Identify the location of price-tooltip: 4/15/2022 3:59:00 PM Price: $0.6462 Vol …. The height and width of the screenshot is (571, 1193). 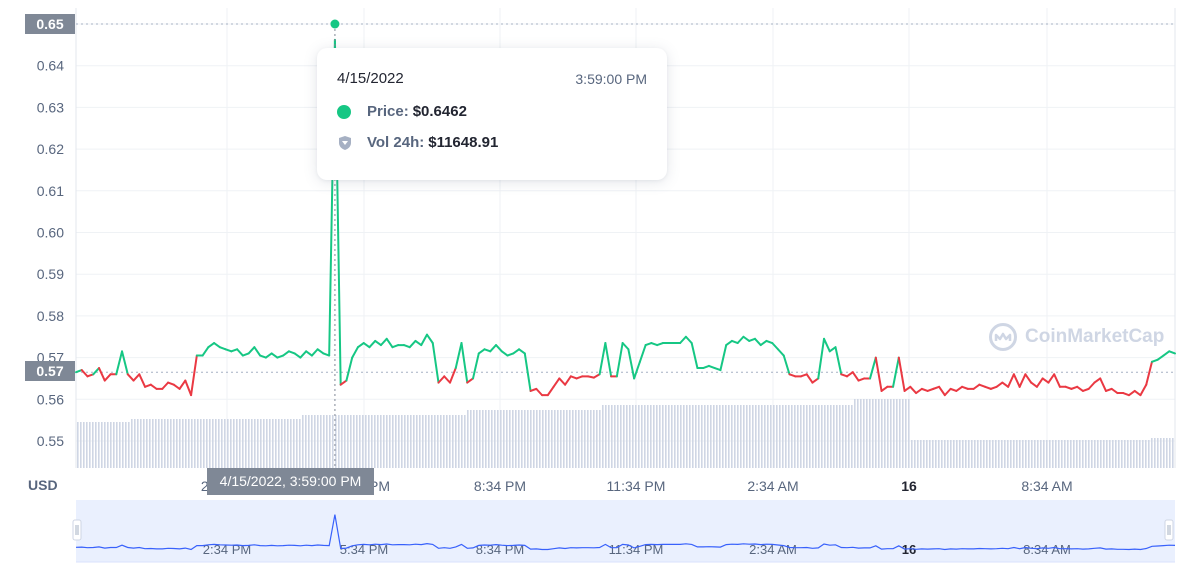
(492, 114).